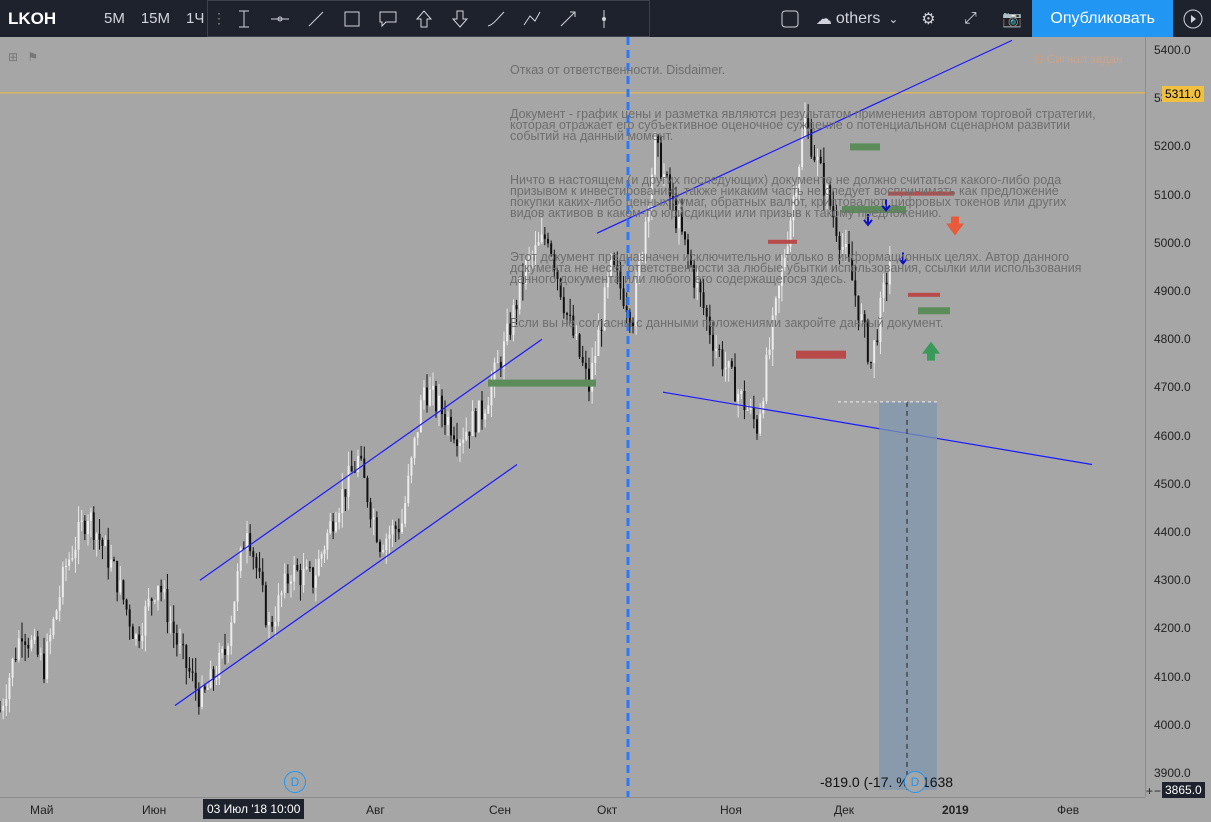 The image size is (1211, 822). Describe the element at coordinates (424, 19) in the screenshot. I see `arrow-up-icon` at that location.